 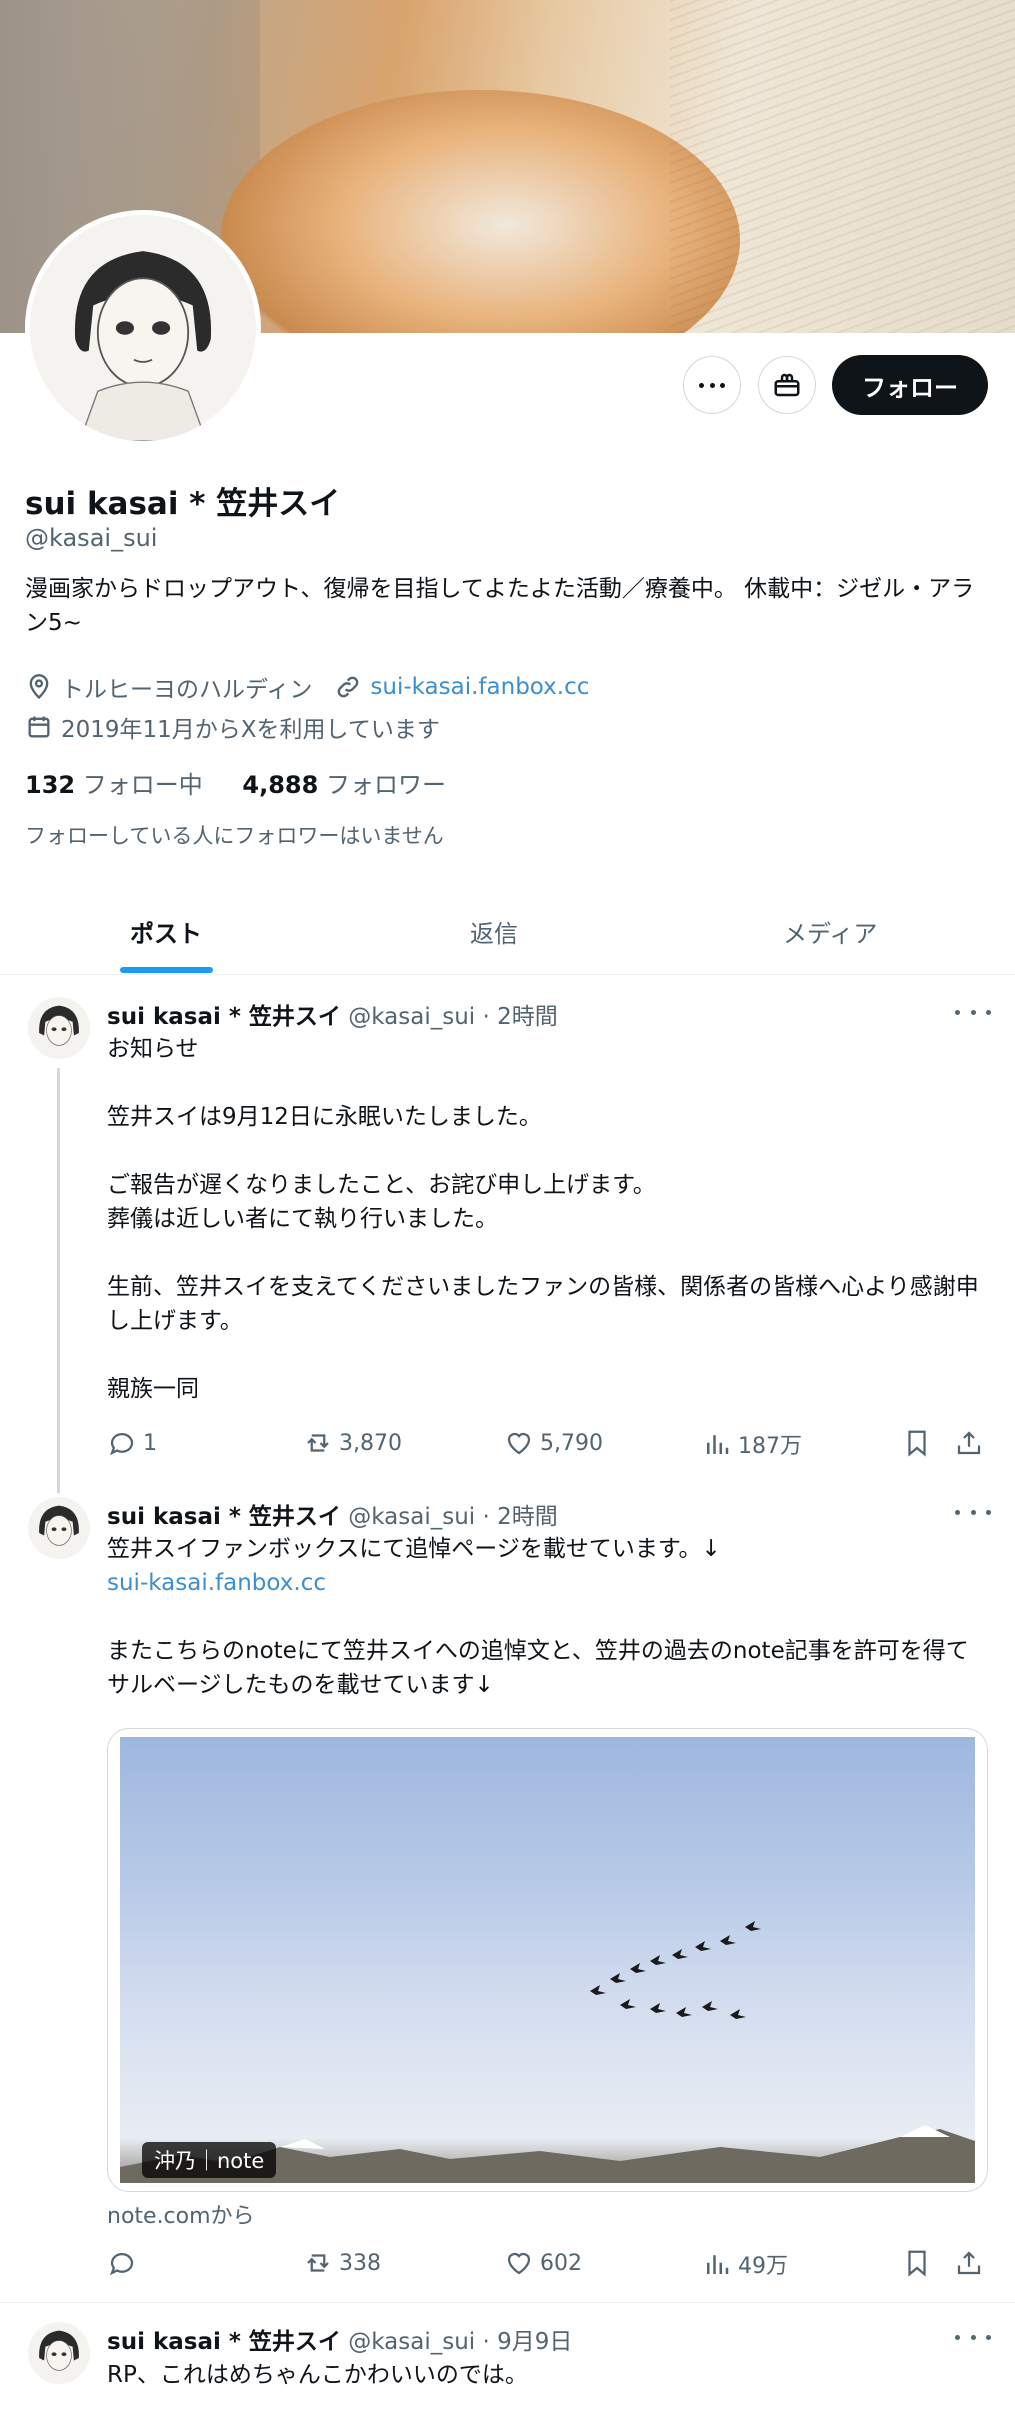 What do you see at coordinates (561, 2263) in the screenshot?
I see `like-count: 602` at bounding box center [561, 2263].